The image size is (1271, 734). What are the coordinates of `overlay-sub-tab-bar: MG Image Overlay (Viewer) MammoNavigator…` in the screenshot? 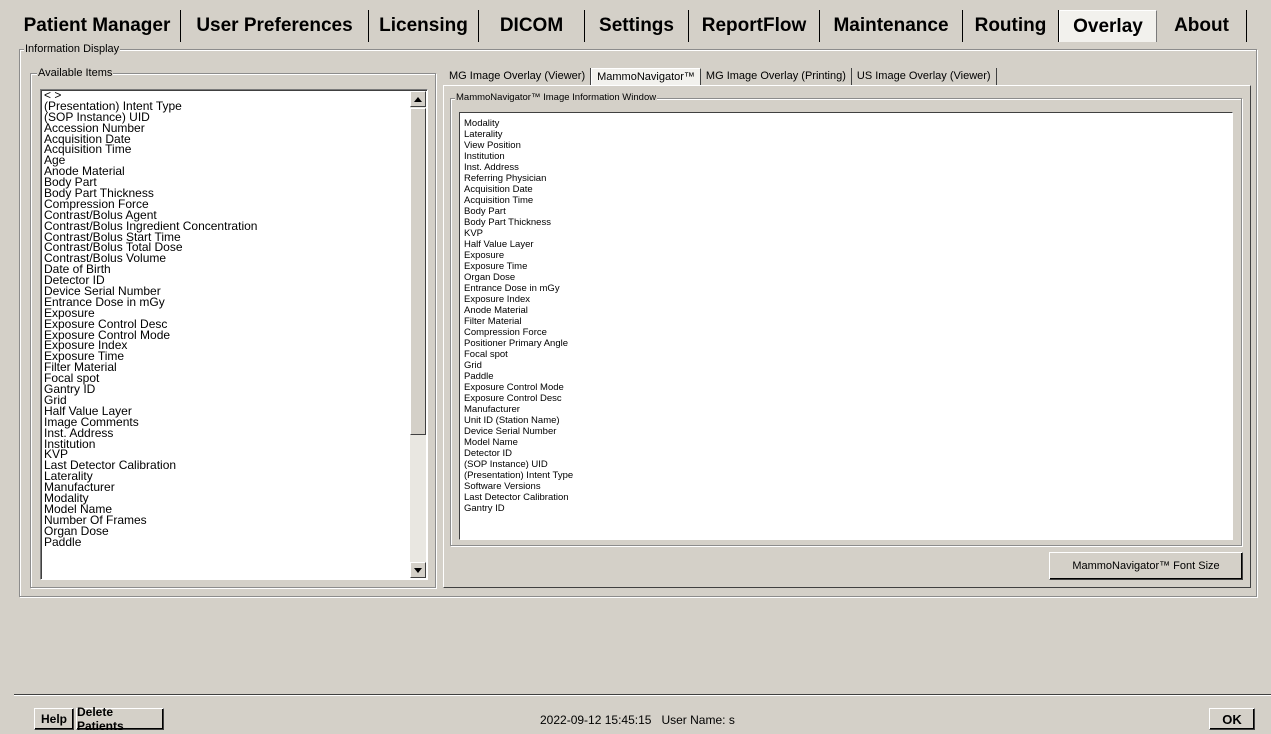 It's located at (720, 76).